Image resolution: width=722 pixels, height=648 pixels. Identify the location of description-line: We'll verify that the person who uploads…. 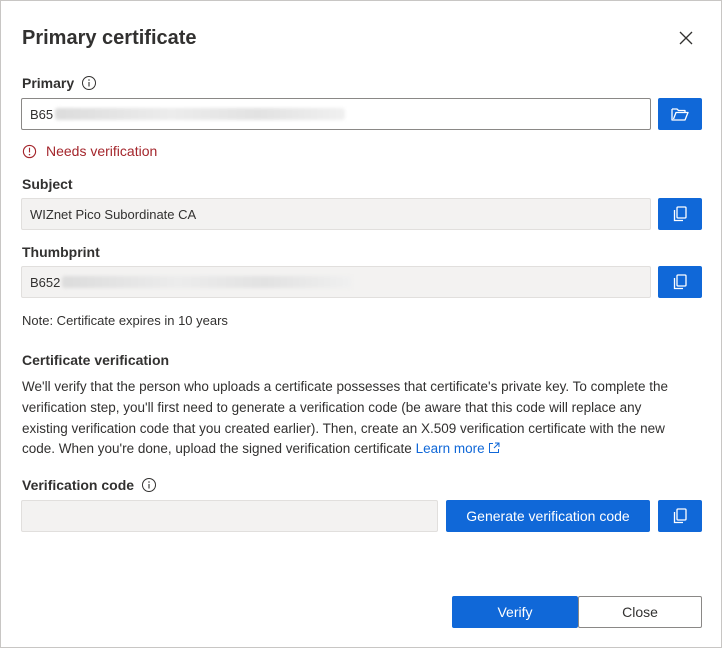
(345, 386).